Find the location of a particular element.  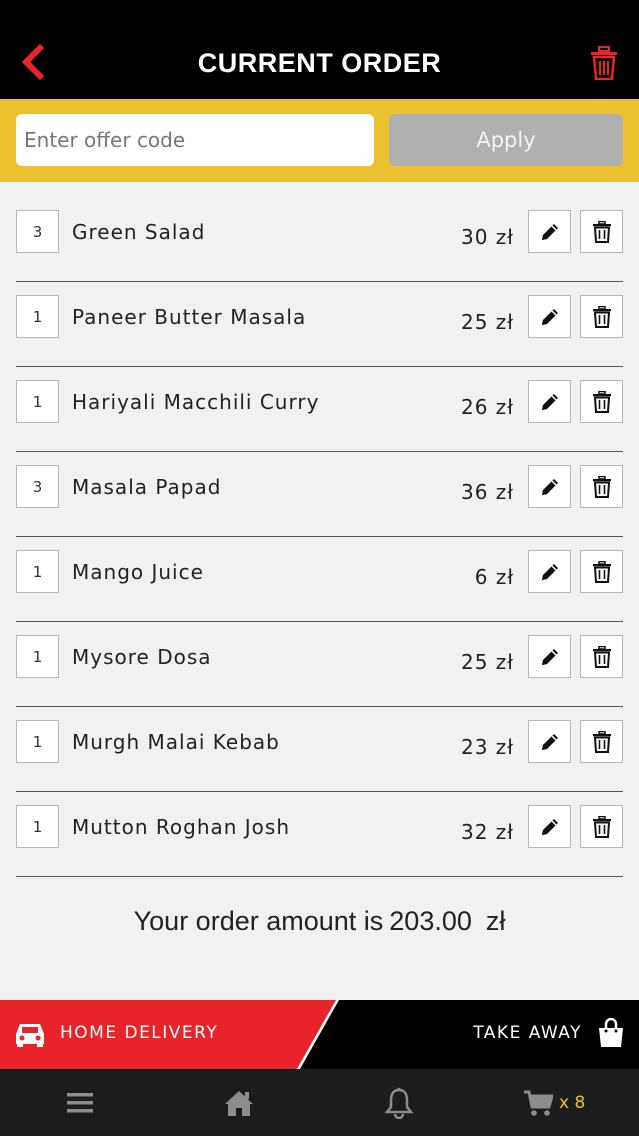

app-header: CURRENT ORDER is located at coordinates (319, 49).